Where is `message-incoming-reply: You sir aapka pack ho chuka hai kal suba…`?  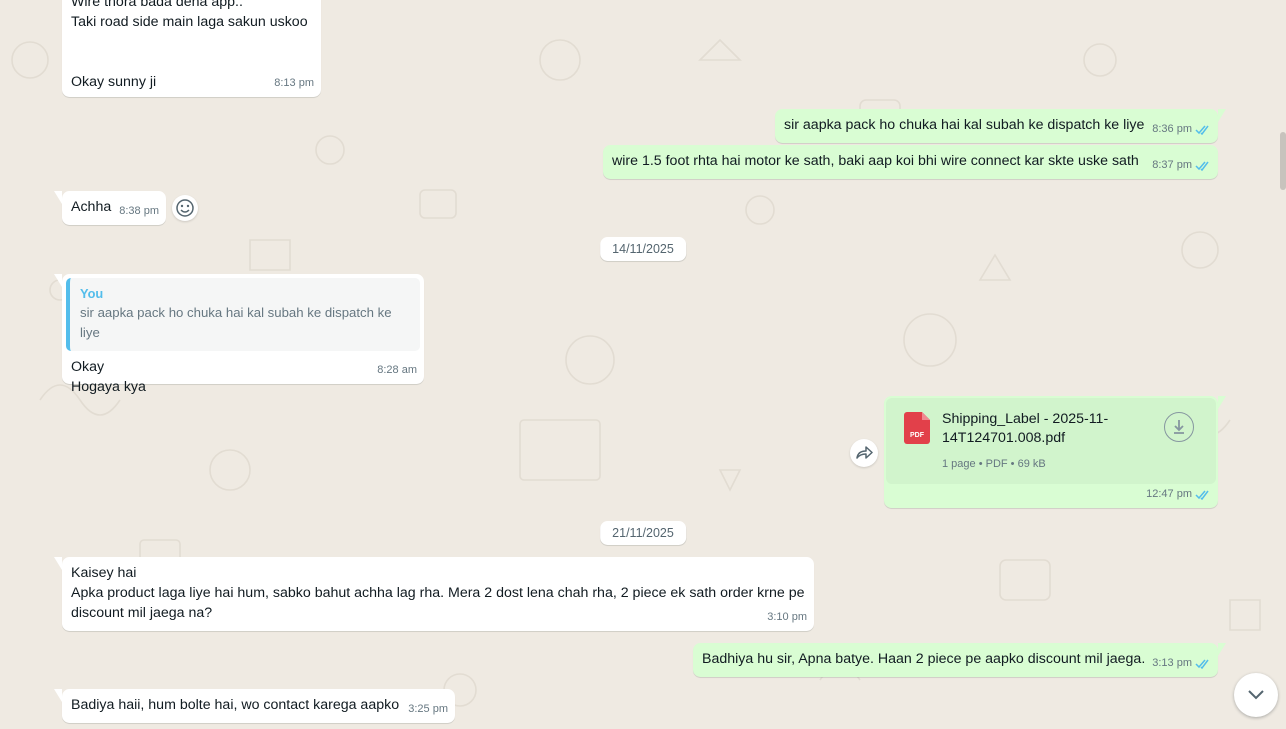 message-incoming-reply: You sir aapka pack ho chuka hai kal suba… is located at coordinates (239, 334).